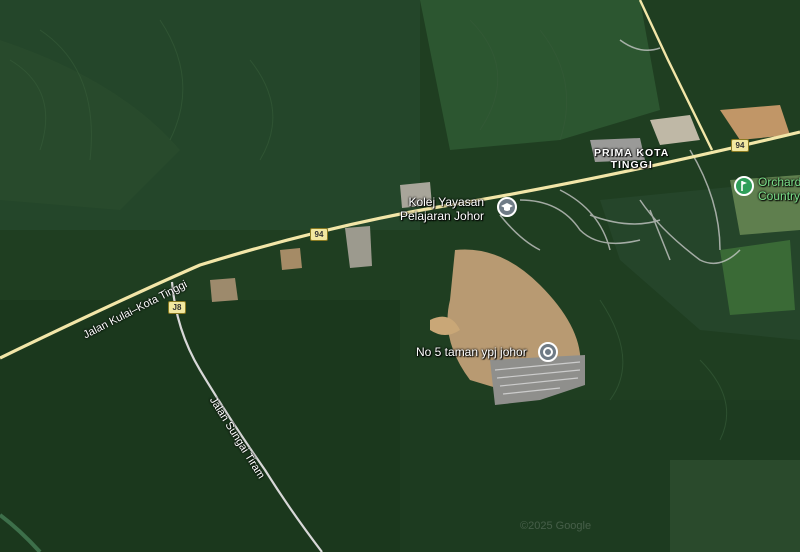 The height and width of the screenshot is (552, 800). I want to click on map-watermark: ©2025 Google, so click(556, 526).